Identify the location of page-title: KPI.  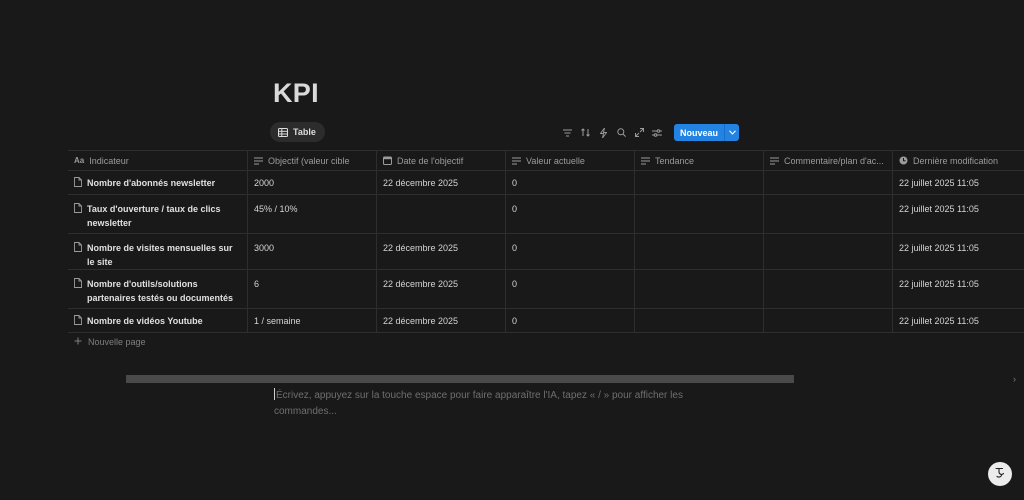
(296, 93).